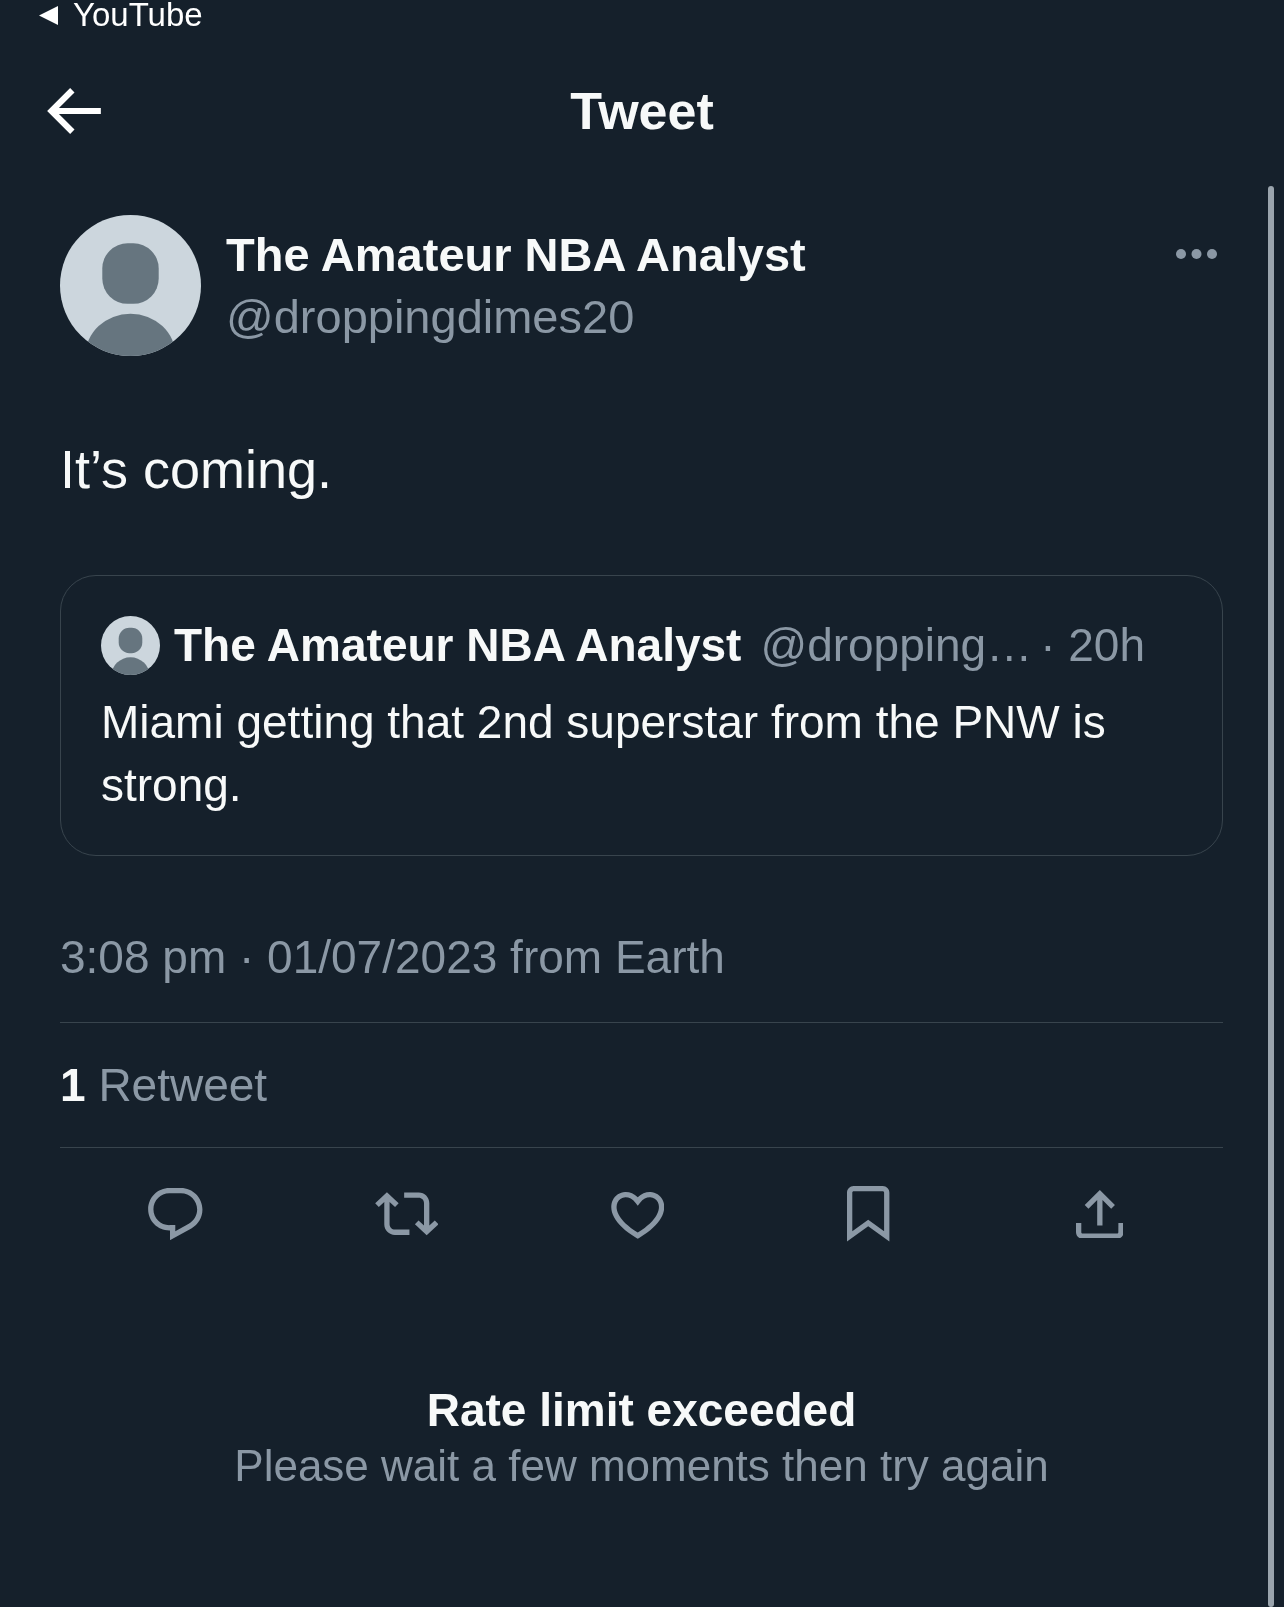 The height and width of the screenshot is (1607, 1284). What do you see at coordinates (642, 111) in the screenshot?
I see `page-title: Tweet` at bounding box center [642, 111].